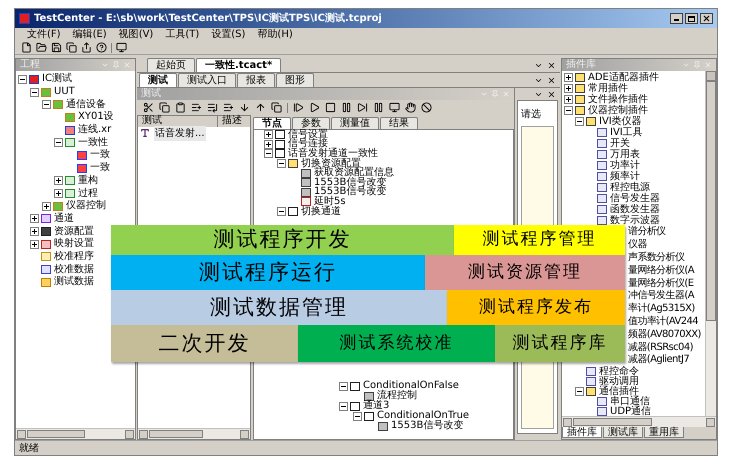 This screenshot has width=738, height=464. Describe the element at coordinates (89, 34) in the screenshot. I see `menu-item: 编辑(E)` at that location.